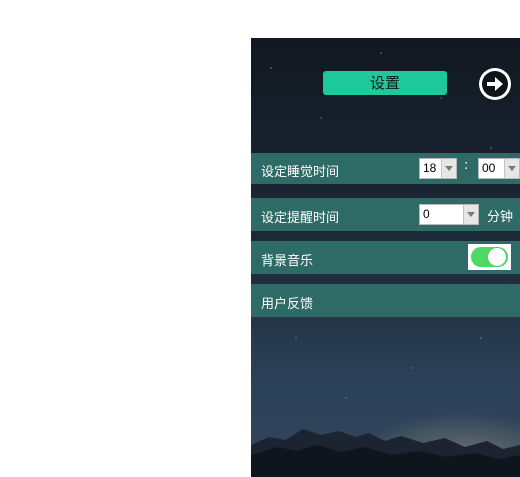  I want to click on next-button, so click(495, 84).